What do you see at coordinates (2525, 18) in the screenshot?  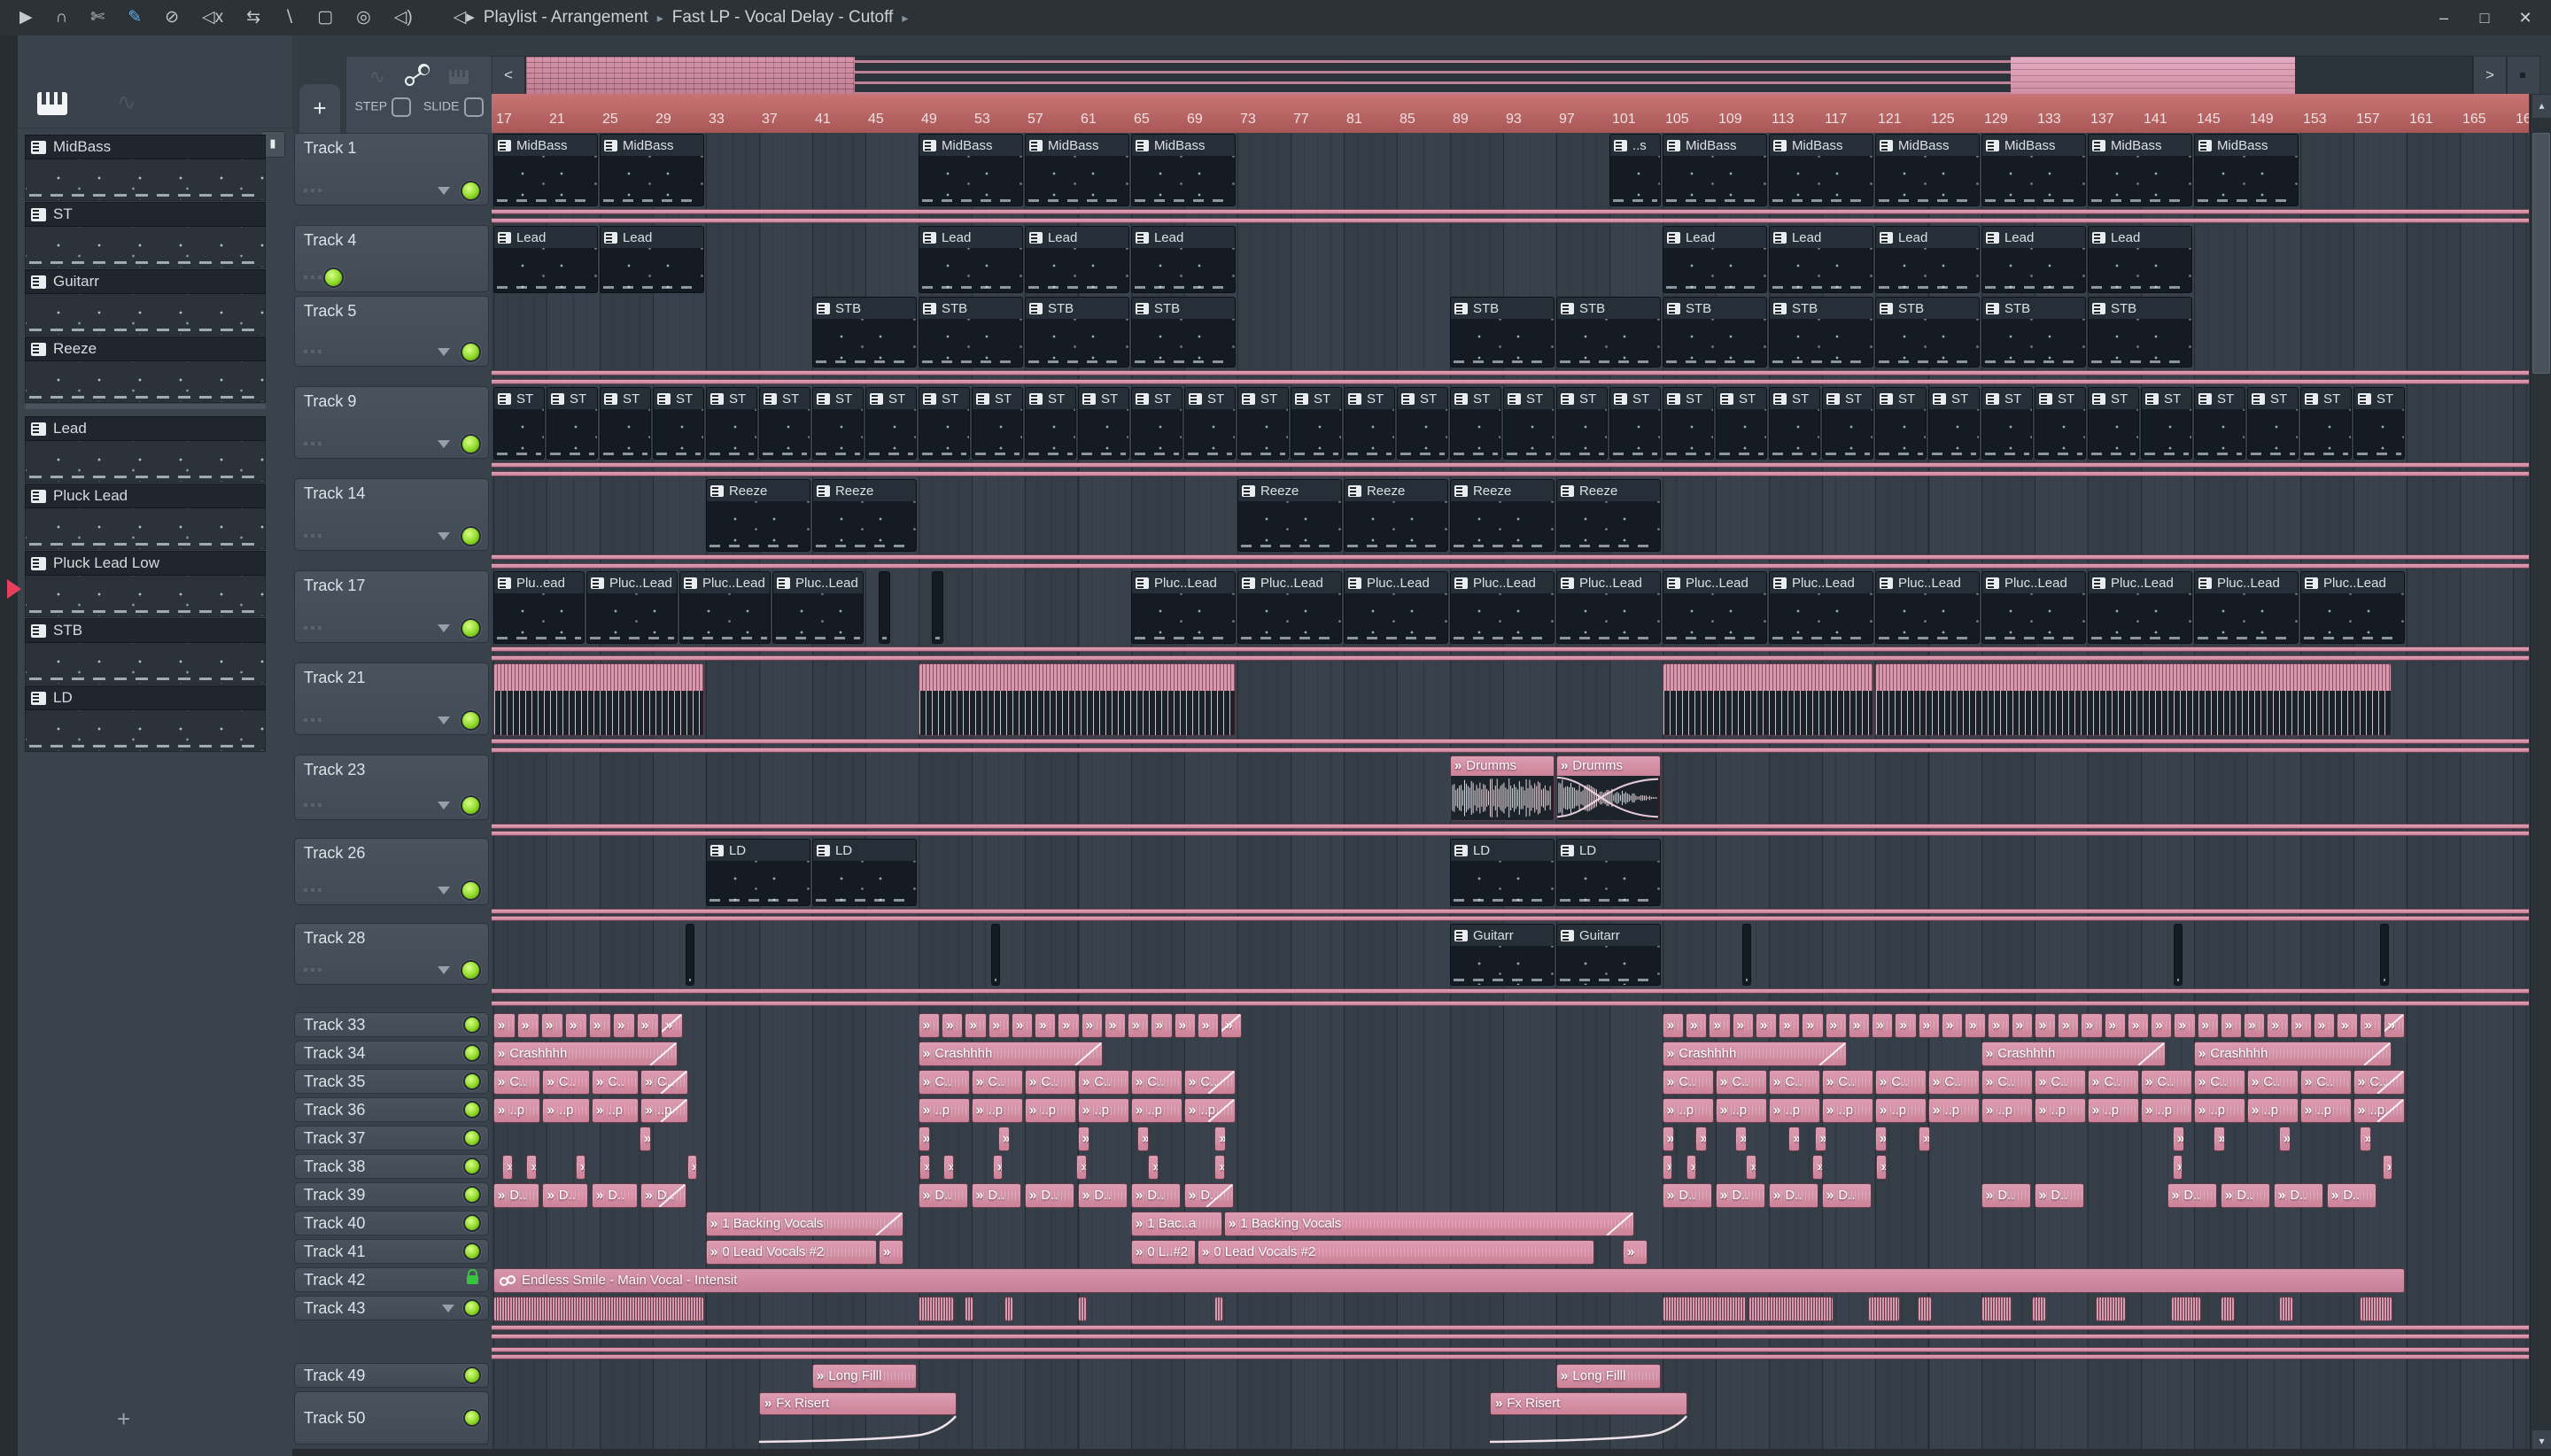 I see `close-button: ✕` at bounding box center [2525, 18].